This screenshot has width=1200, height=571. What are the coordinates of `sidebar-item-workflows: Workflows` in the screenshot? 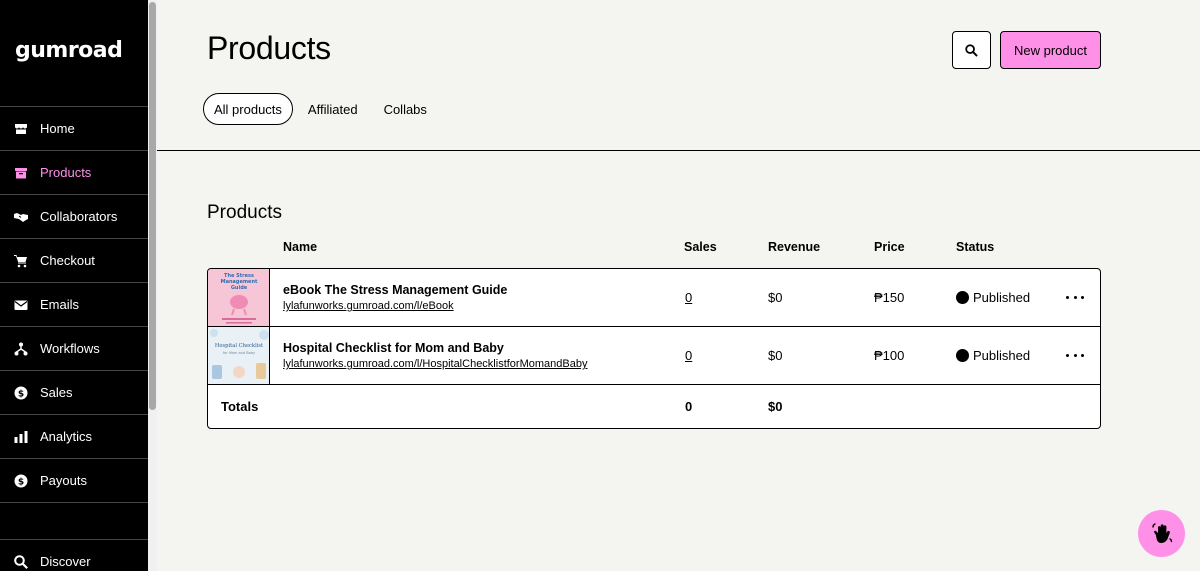 It's located at (74, 349).